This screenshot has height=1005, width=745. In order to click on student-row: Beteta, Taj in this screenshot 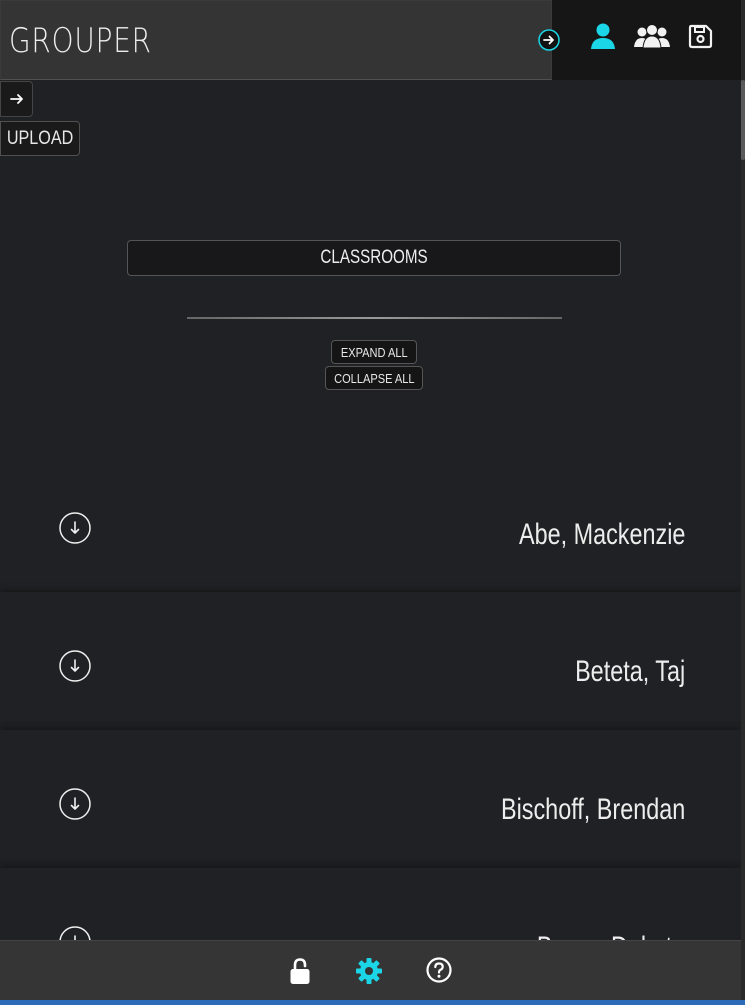, I will do `click(370, 657)`.